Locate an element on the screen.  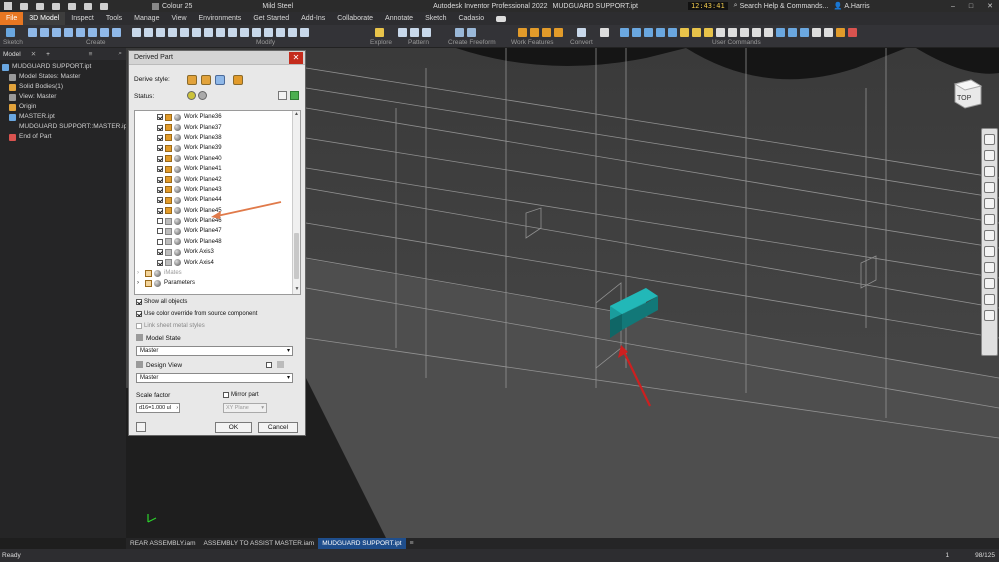
expand-icon: › is located at coordinates (141, 273).